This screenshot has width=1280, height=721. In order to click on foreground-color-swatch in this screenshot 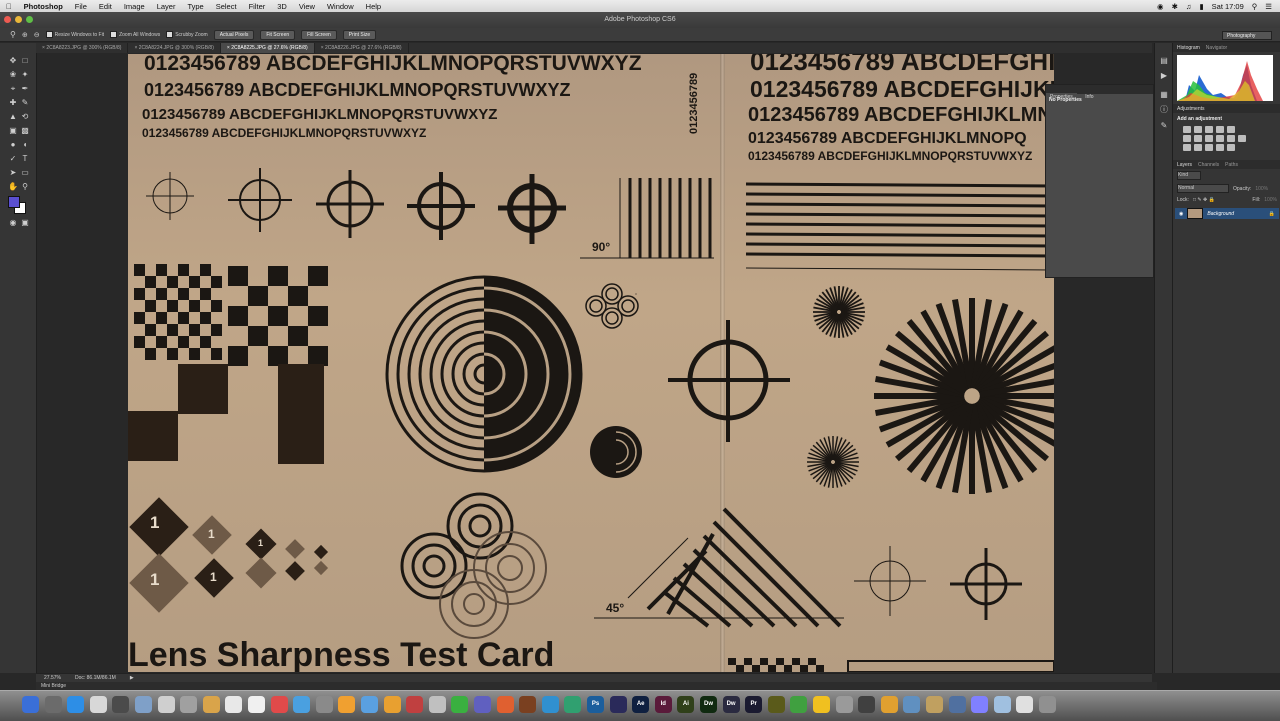, I will do `click(14, 202)`.